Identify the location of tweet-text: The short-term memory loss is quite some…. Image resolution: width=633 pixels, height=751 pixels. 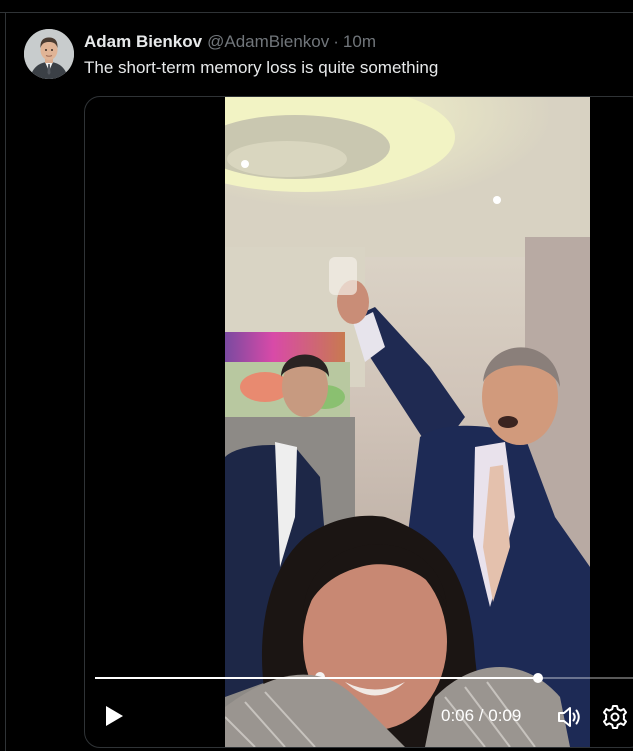
(261, 67).